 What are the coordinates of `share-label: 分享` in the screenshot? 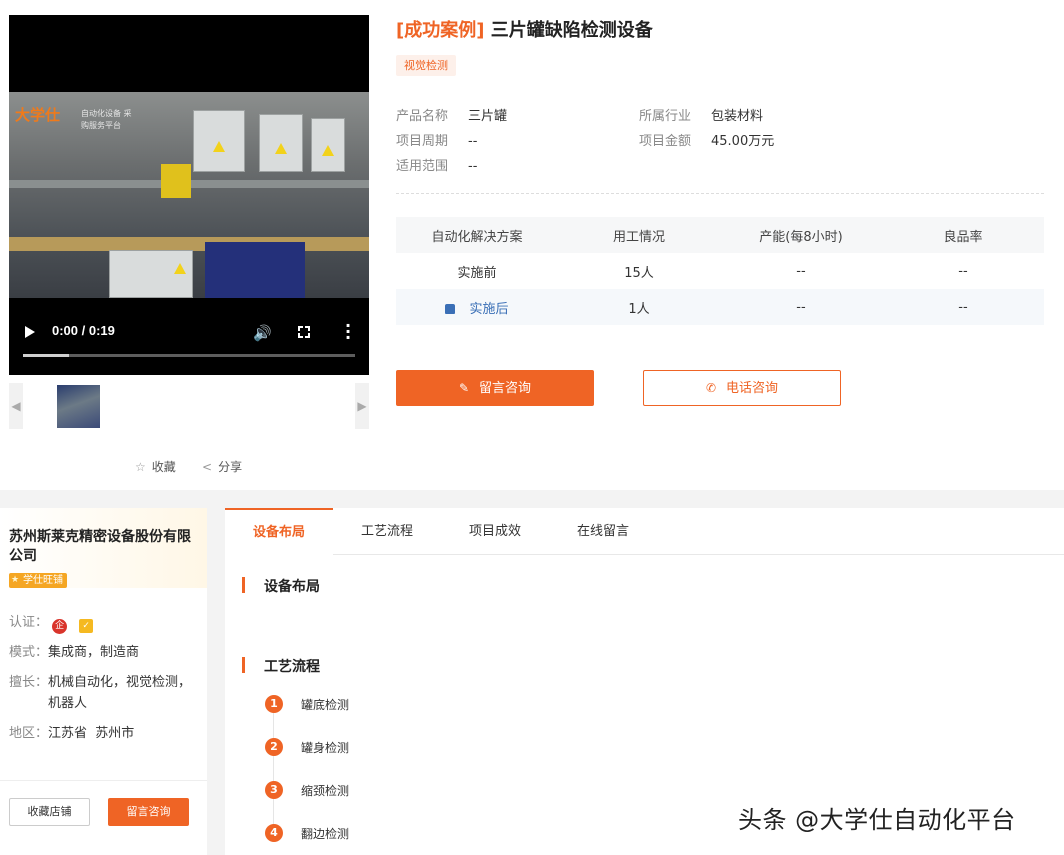 It's located at (230, 467).